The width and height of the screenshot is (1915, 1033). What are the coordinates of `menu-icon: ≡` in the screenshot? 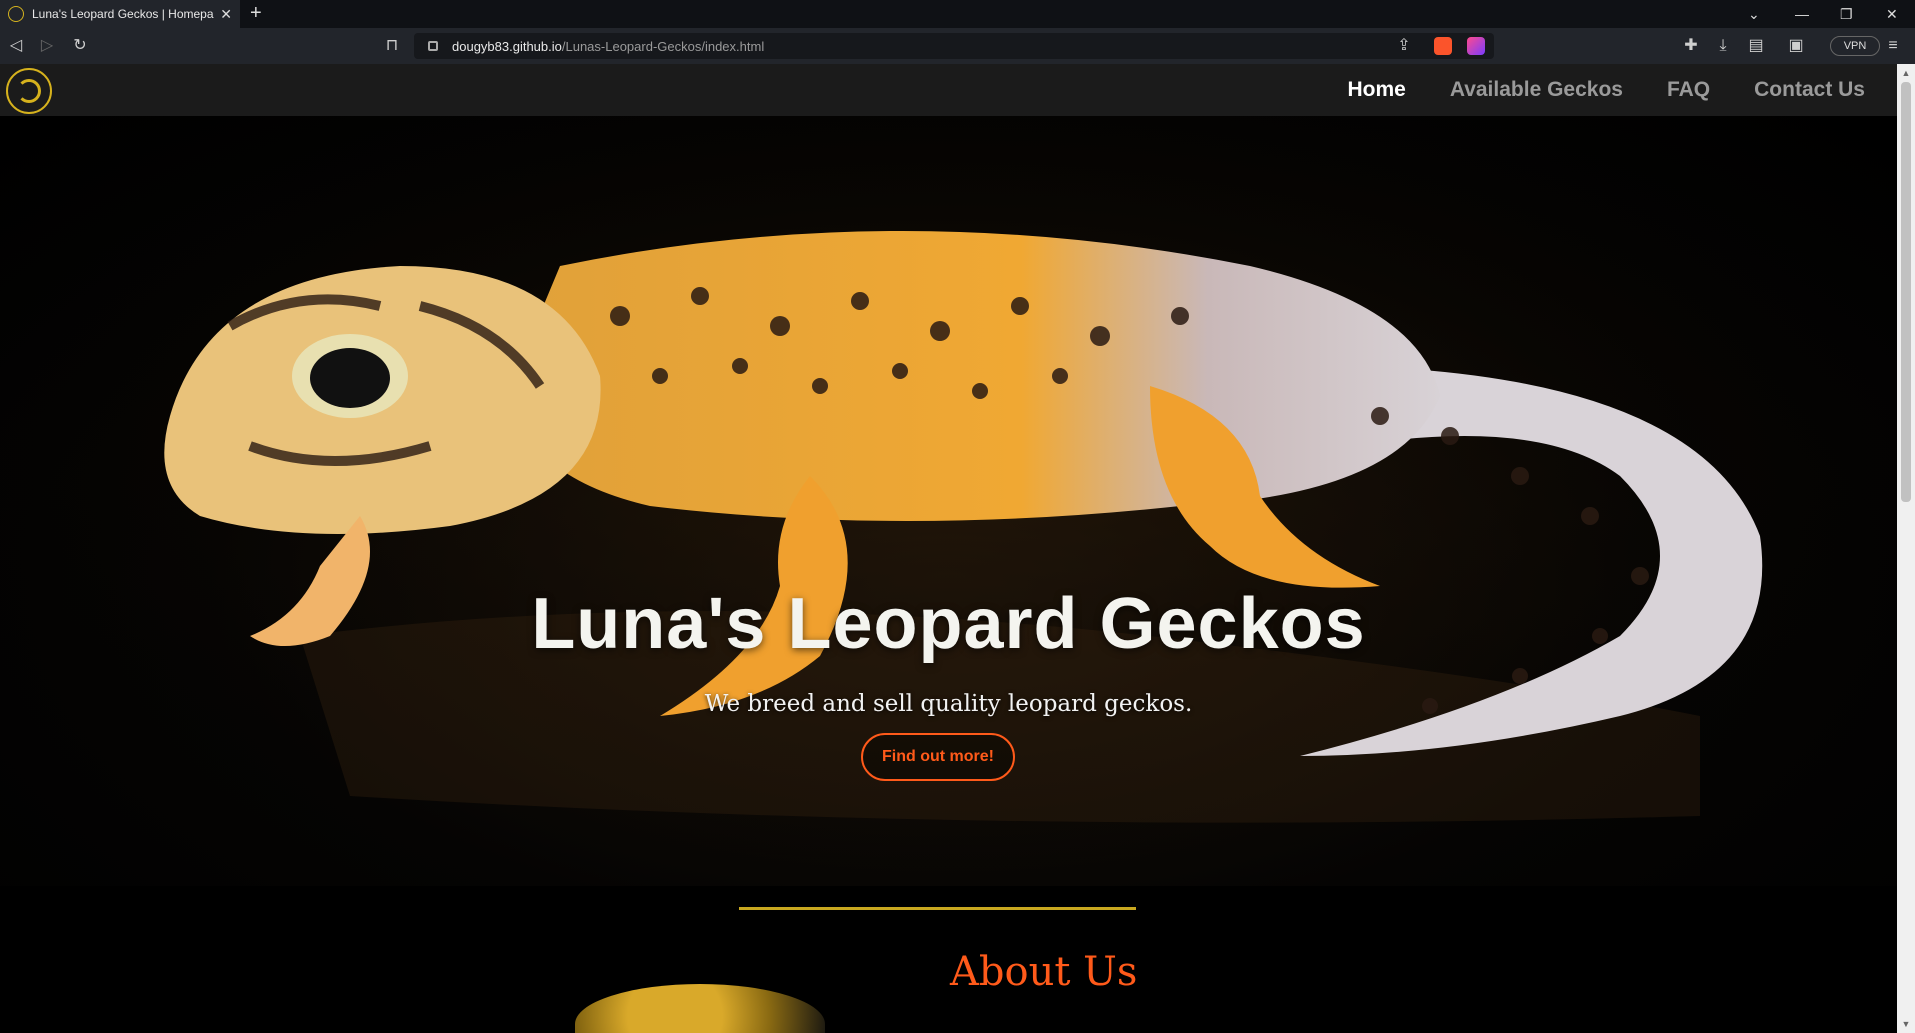 It's located at (1893, 46).